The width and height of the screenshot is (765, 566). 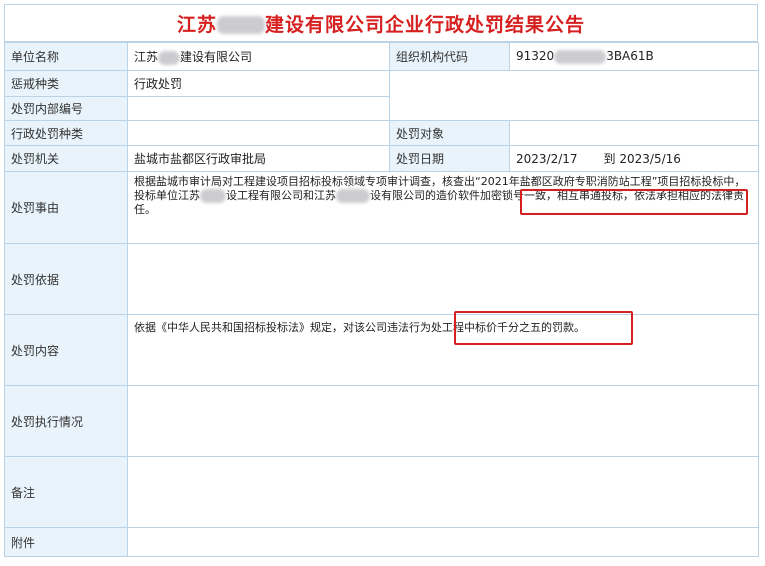 I want to click on date-to: 2023/5/16, so click(x=650, y=159).